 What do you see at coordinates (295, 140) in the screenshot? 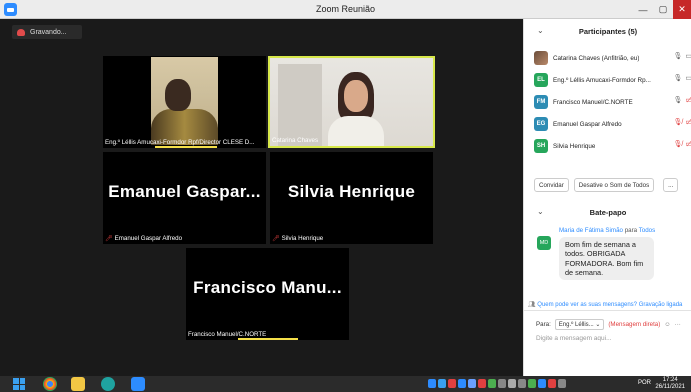
I see `tile-name-label: Catarina Chaves` at bounding box center [295, 140].